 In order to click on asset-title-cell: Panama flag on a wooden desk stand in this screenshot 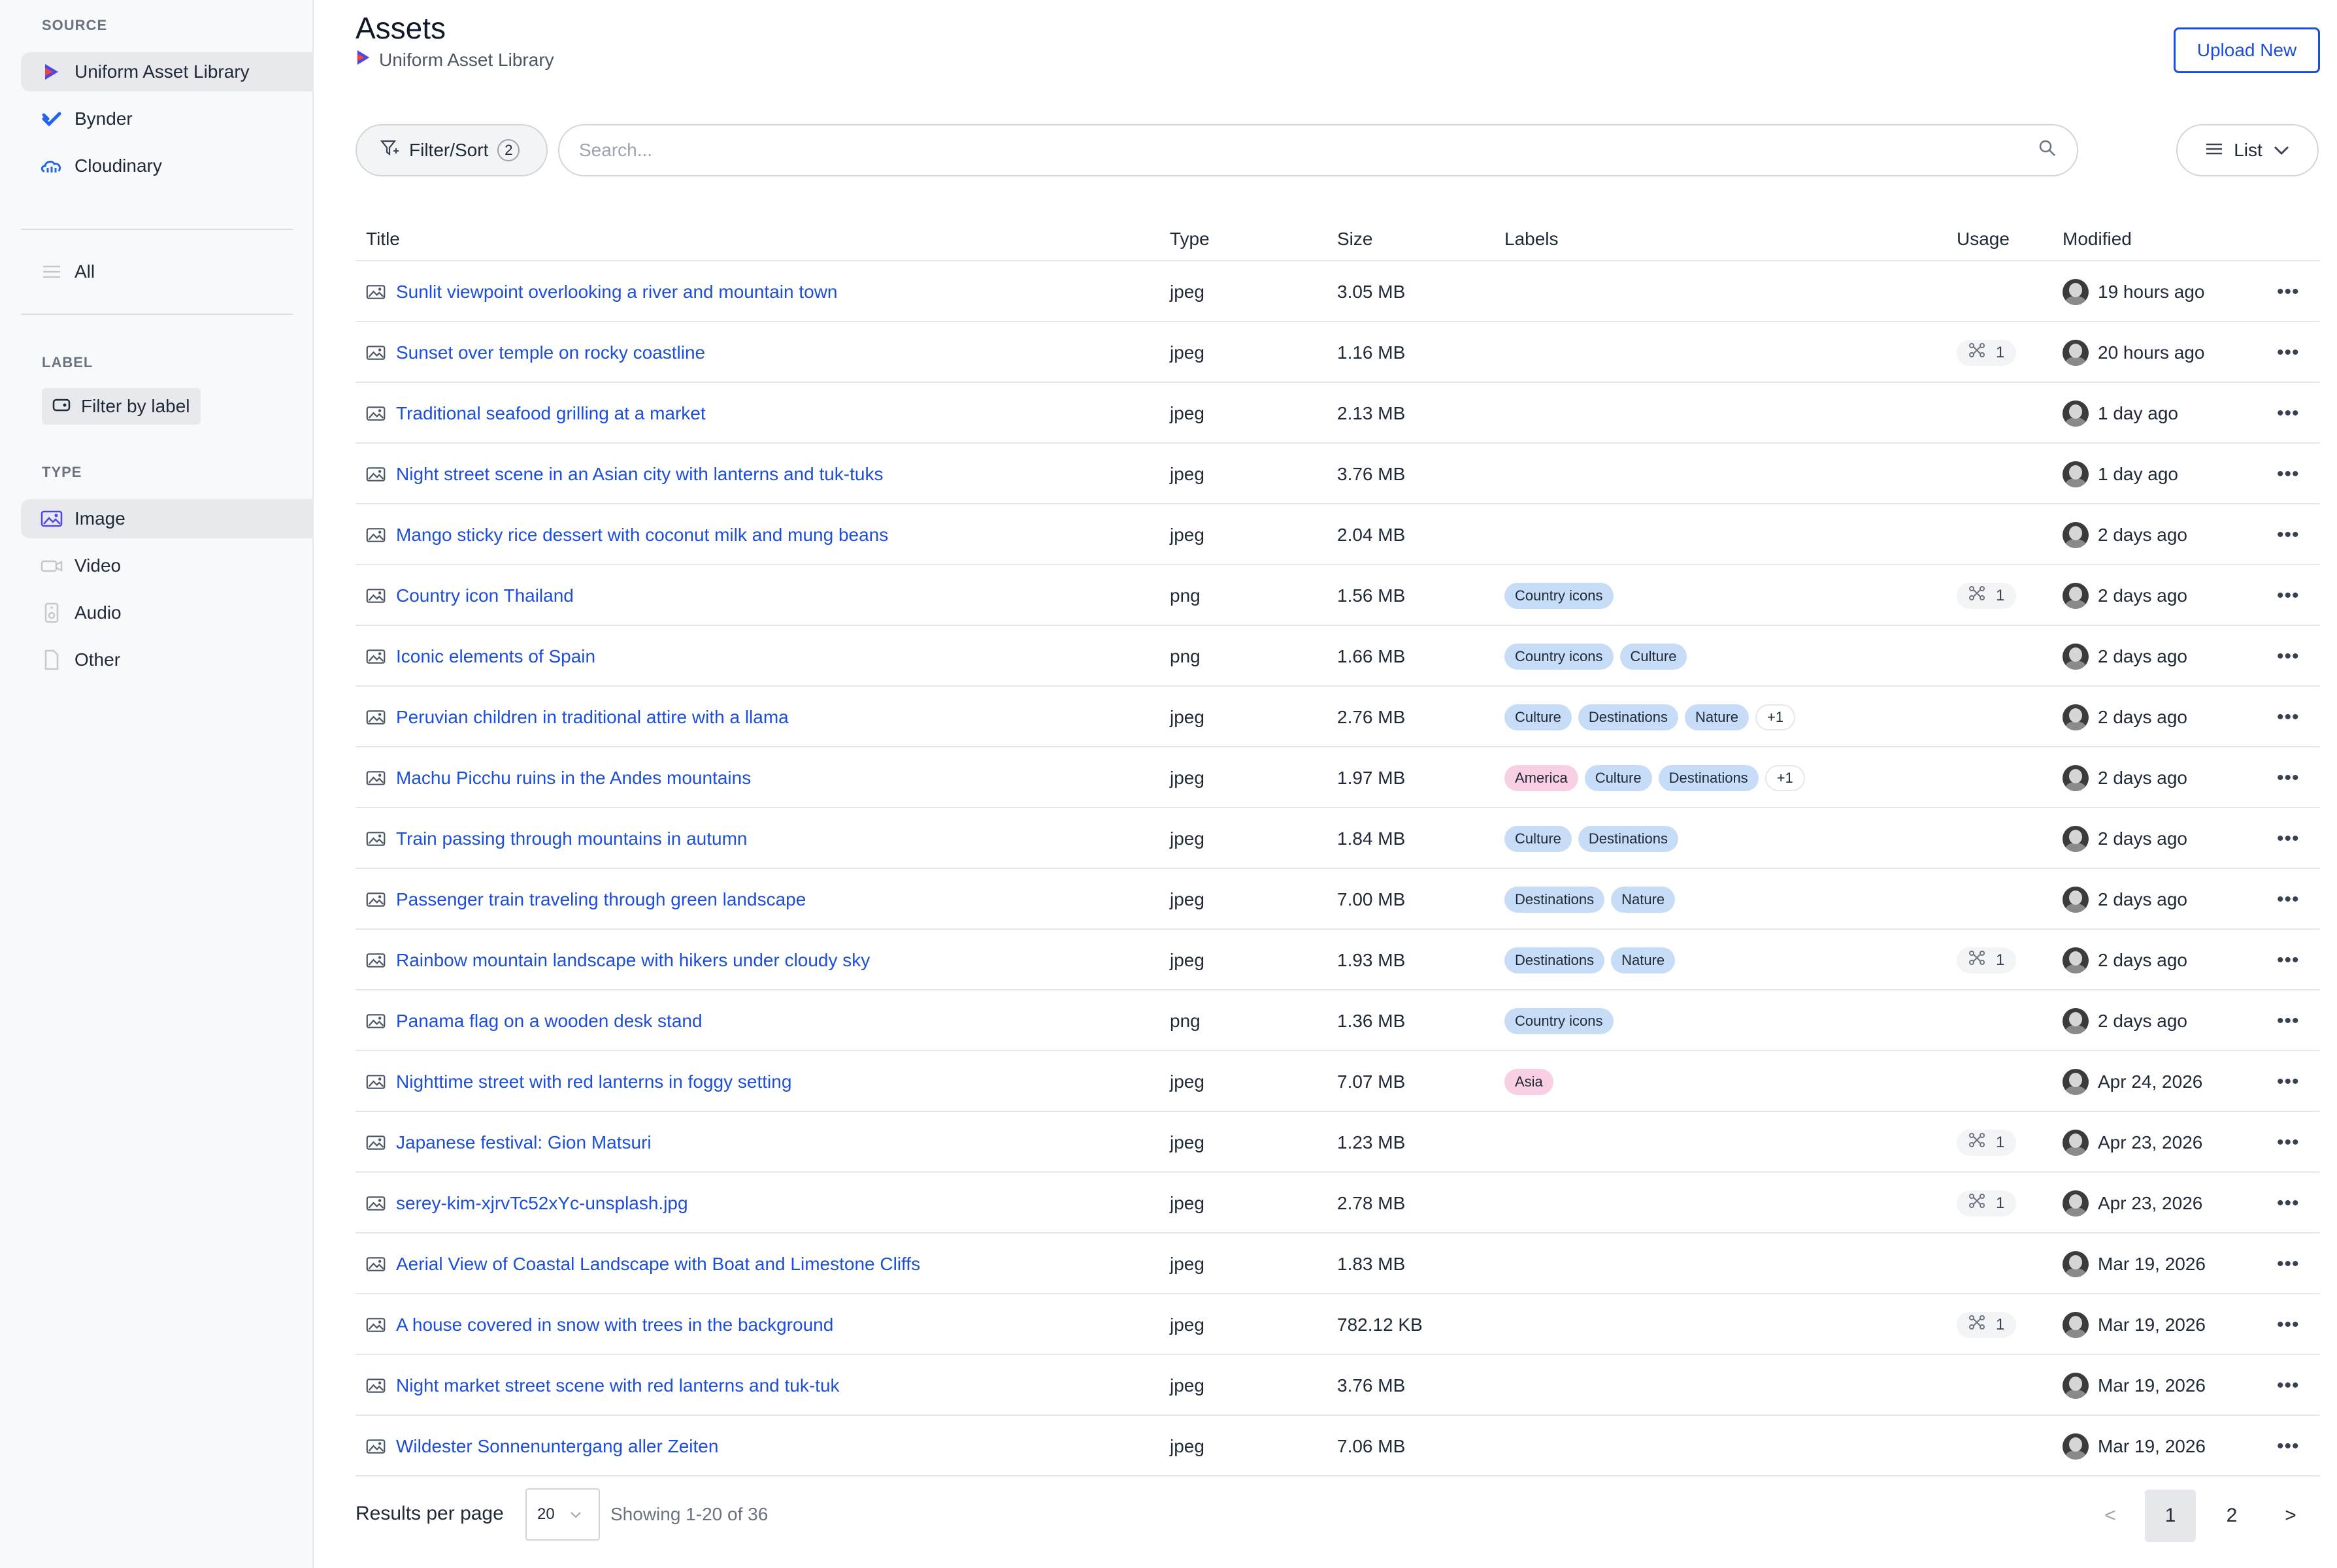, I will do `click(534, 1020)`.